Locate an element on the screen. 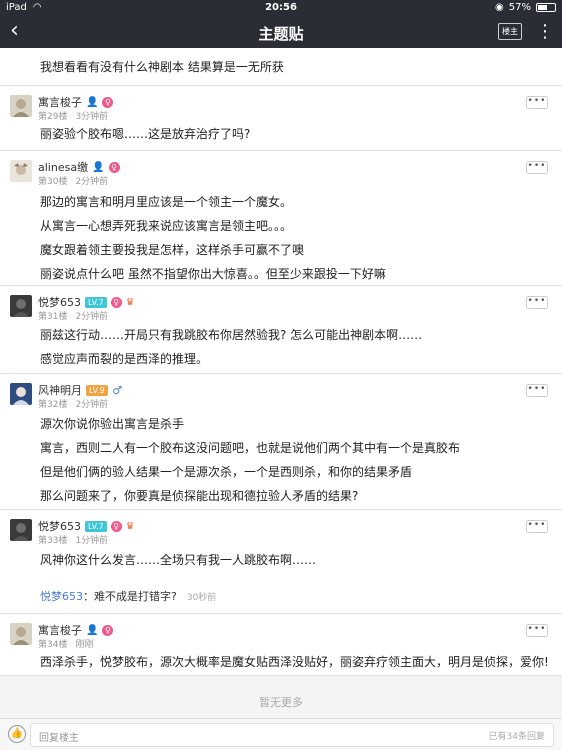  status-time: 20:56 is located at coordinates (281, 7).